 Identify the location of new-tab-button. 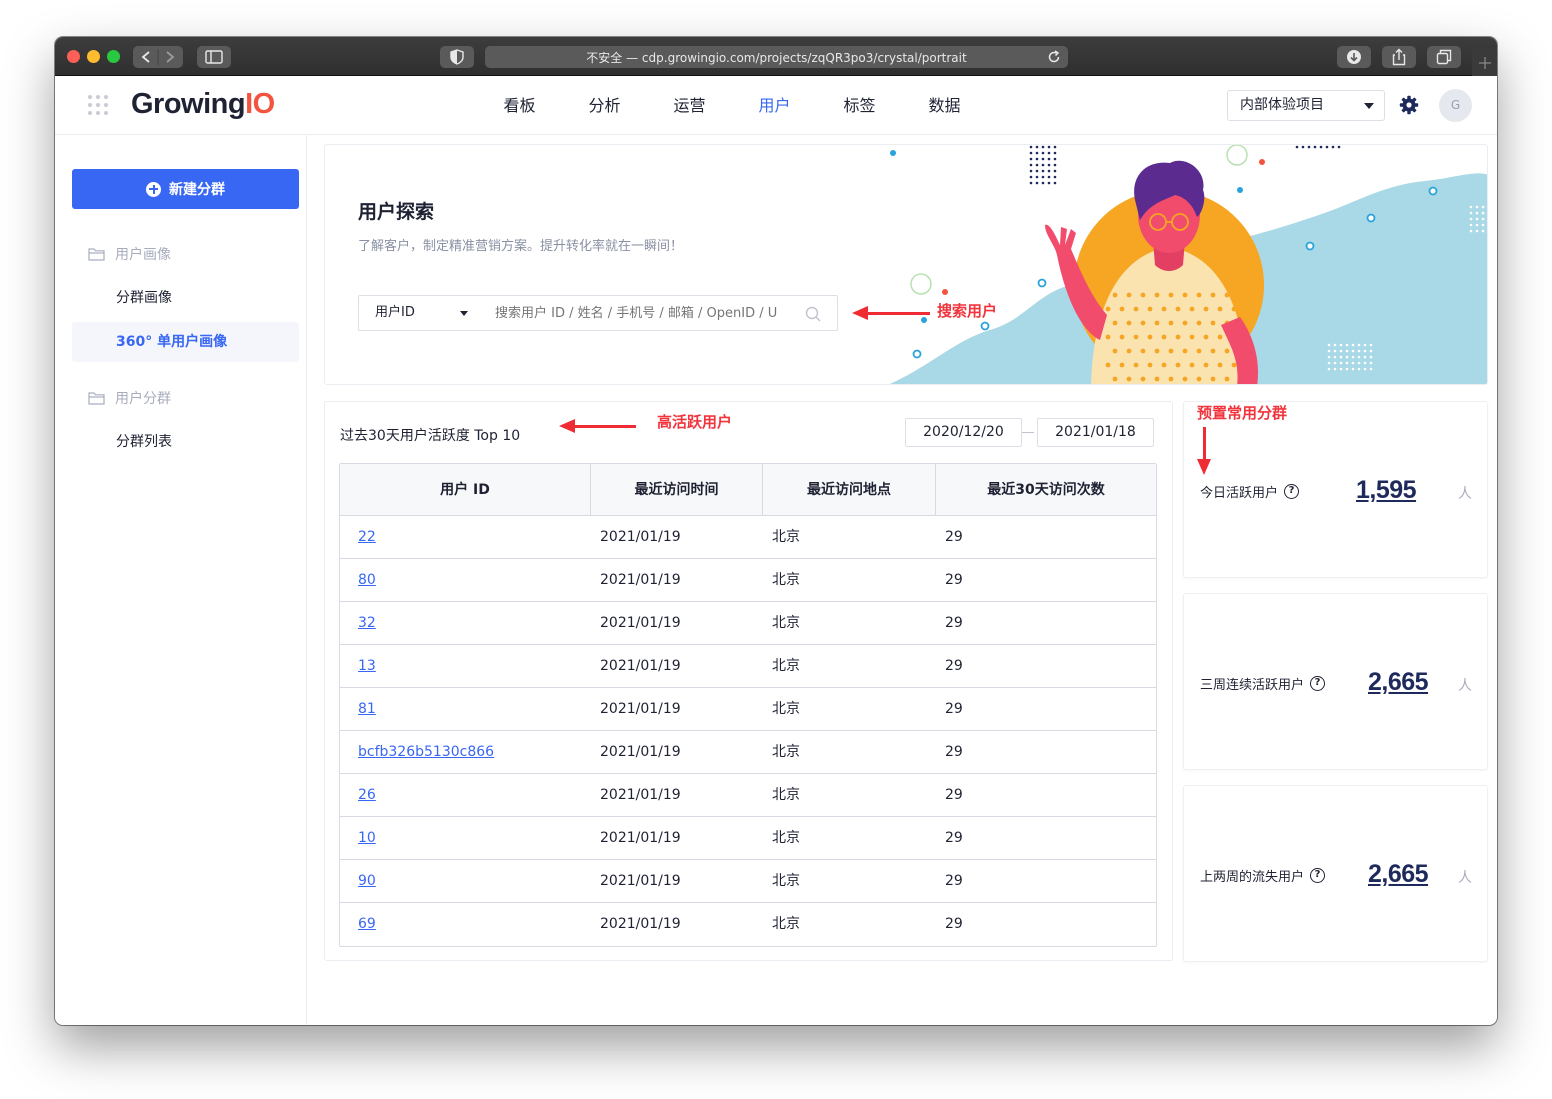
(1484, 62).